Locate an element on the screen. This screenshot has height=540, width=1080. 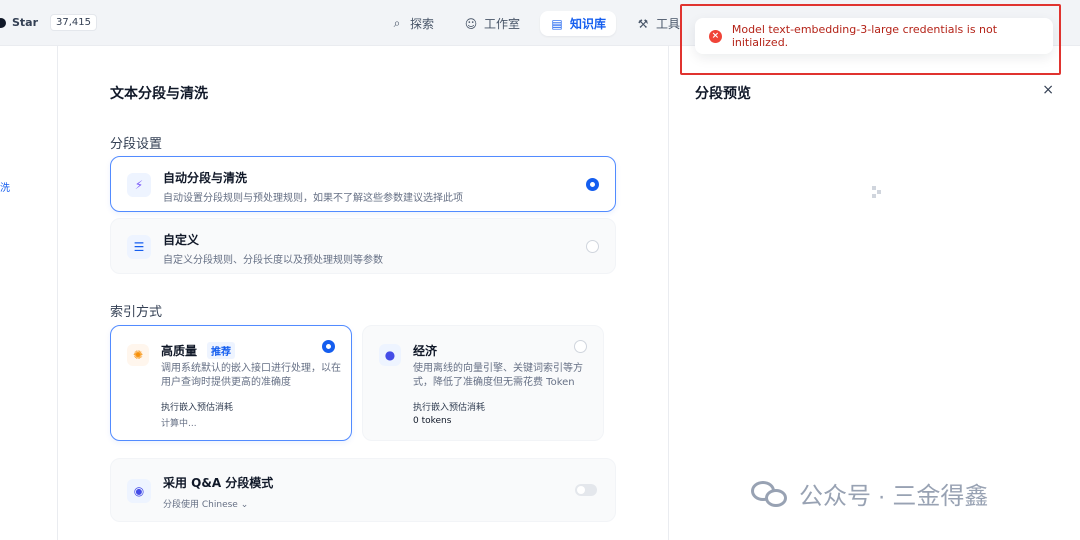
robot-icon: ☺ is located at coordinates (471, 23).